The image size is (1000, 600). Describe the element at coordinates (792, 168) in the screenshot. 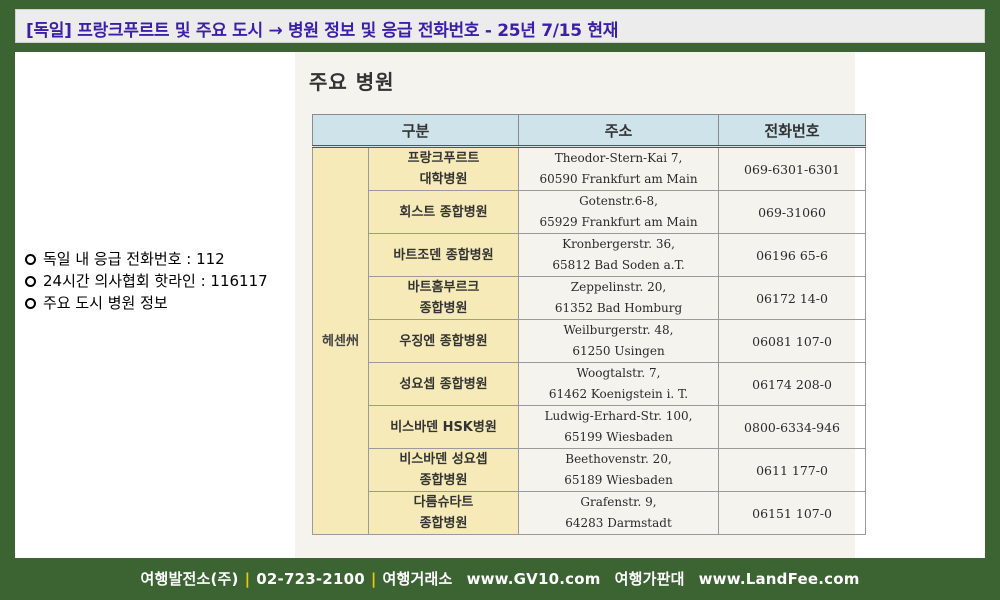

I see `phone-cell: 069-6301-6301` at that location.